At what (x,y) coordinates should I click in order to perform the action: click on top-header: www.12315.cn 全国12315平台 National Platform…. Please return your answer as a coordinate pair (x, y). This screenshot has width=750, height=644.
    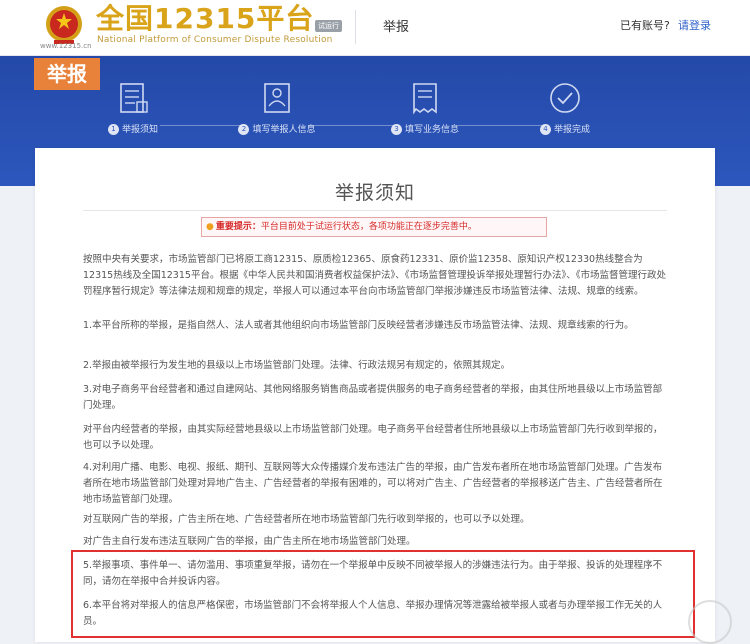
    Looking at the image, I should click on (375, 28).